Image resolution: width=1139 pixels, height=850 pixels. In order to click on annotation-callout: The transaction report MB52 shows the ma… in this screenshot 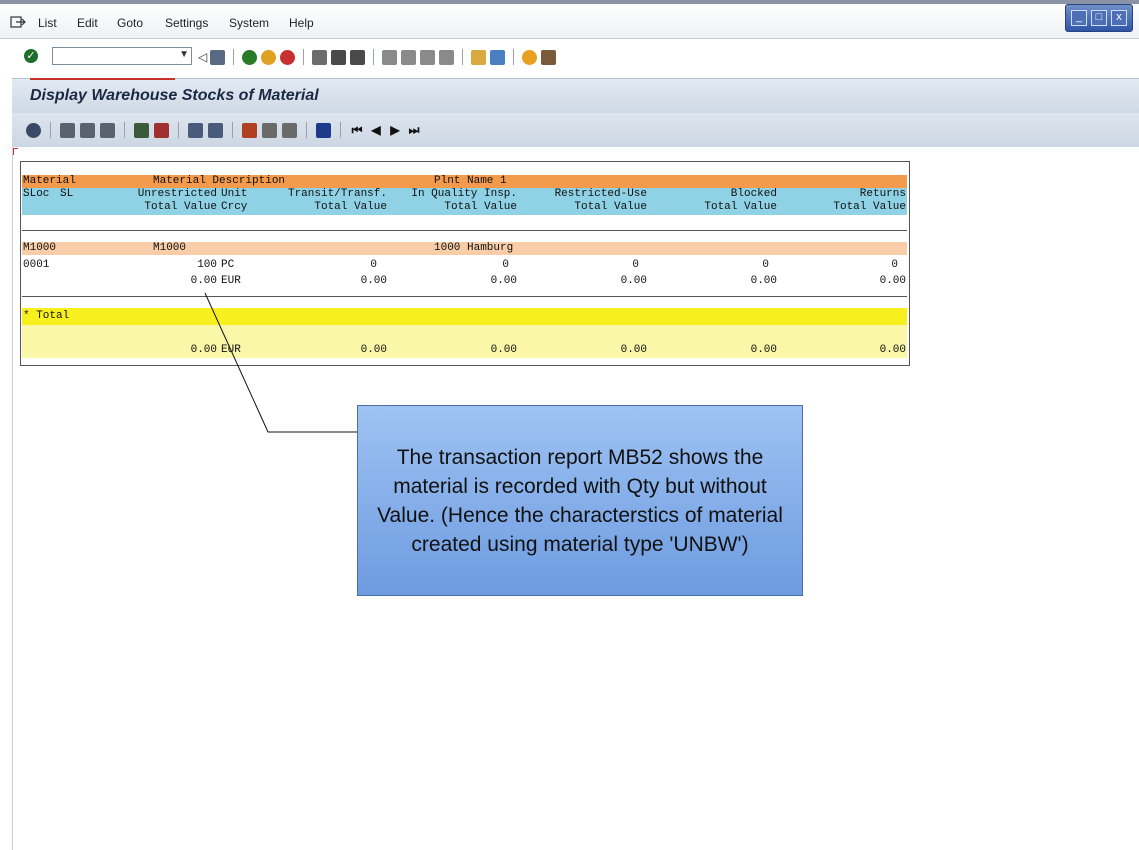, I will do `click(580, 500)`.